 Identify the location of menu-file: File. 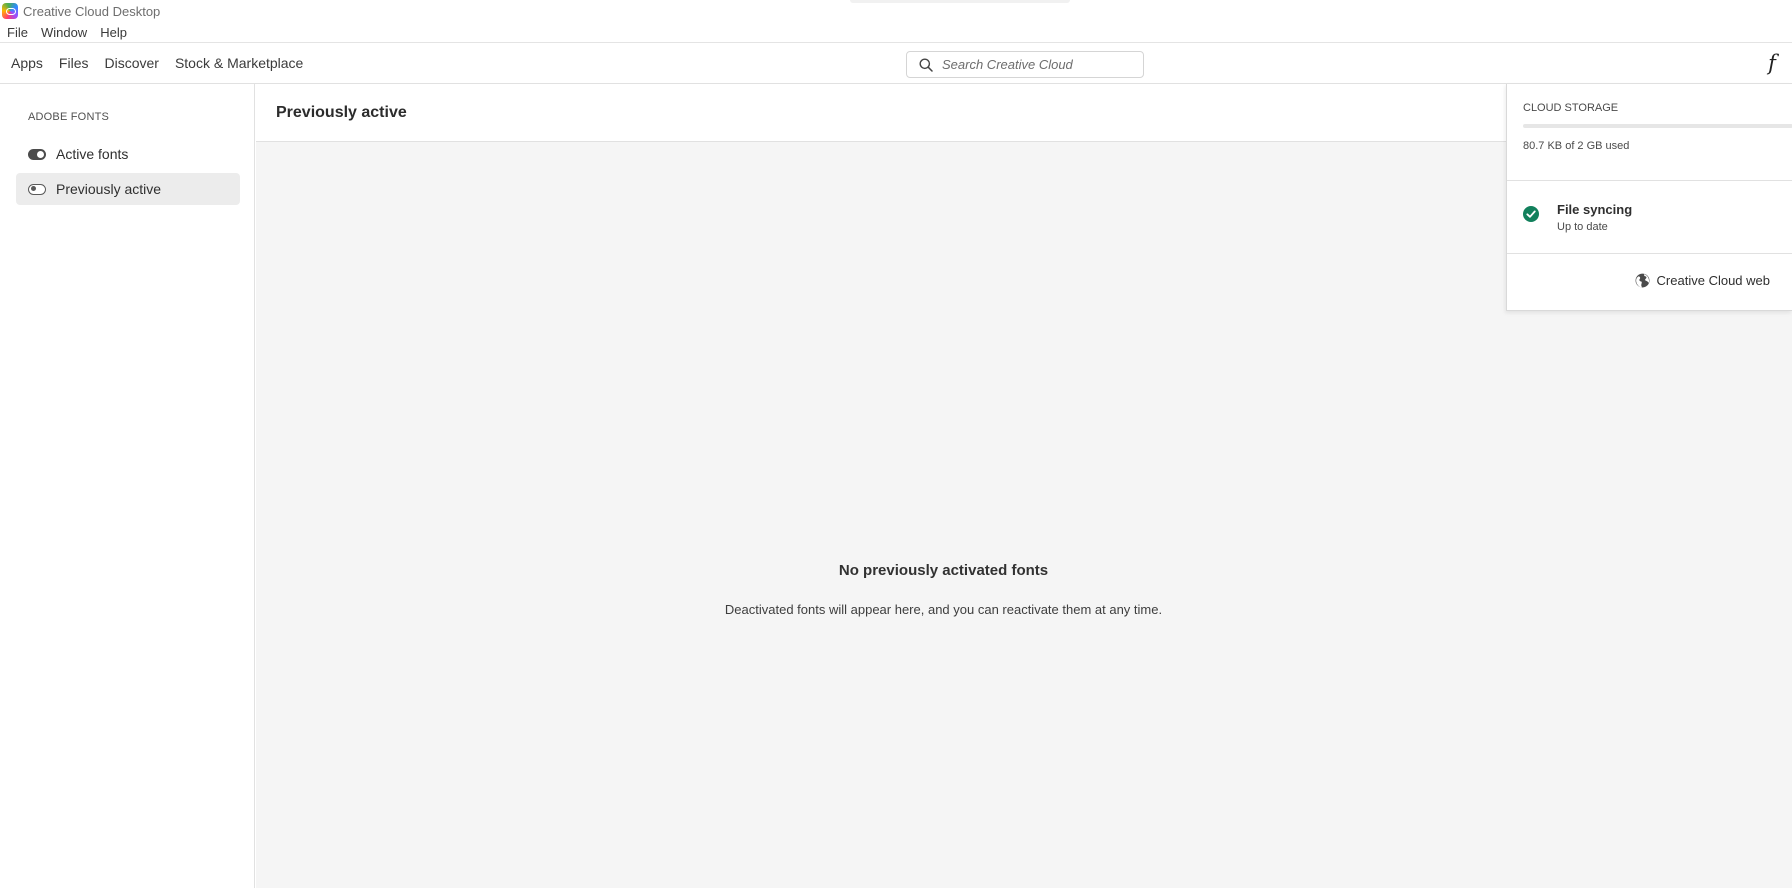
(17, 32).